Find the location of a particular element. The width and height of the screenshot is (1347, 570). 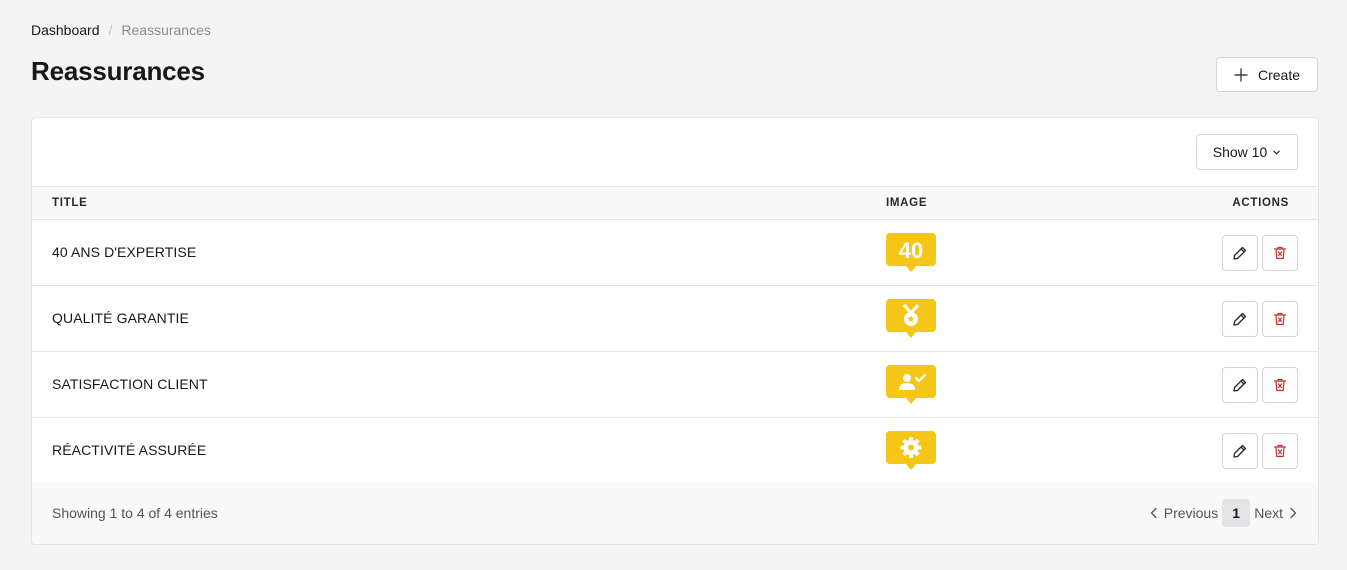

reassurance-image: 40 is located at coordinates (911, 253).